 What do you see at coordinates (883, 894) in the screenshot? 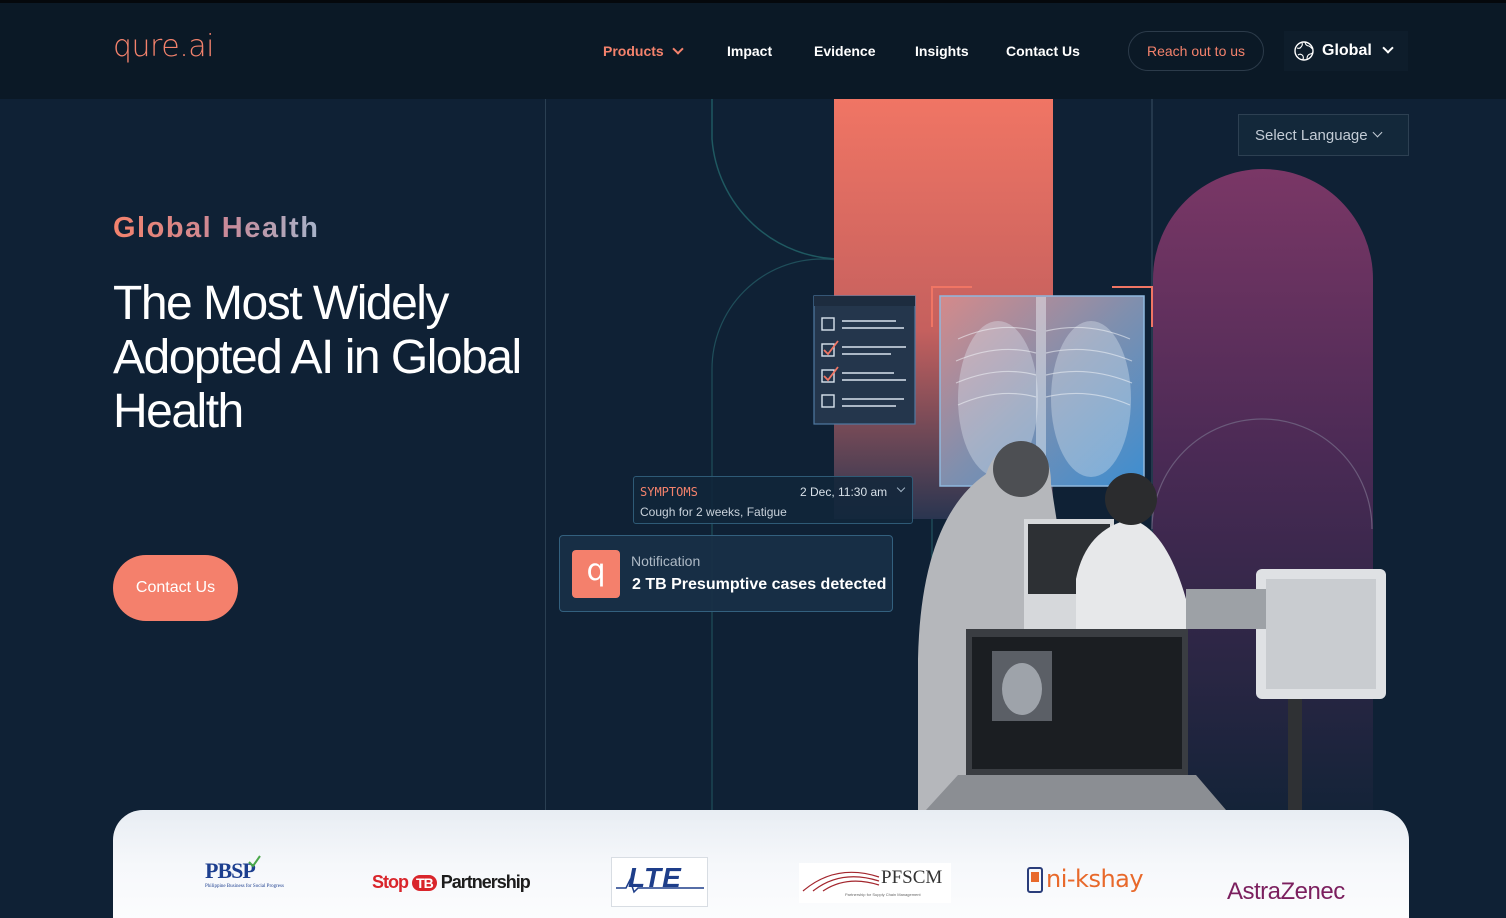
I see `pfscm-subtitle: Partnership for Supply Chain Management` at bounding box center [883, 894].